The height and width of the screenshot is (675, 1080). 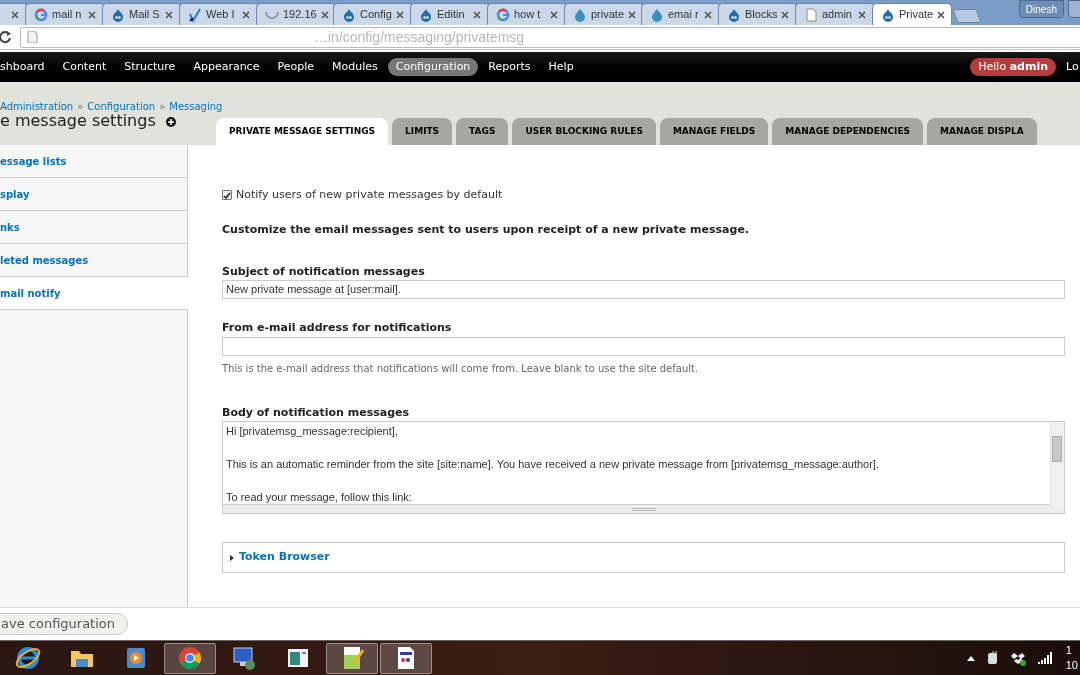 What do you see at coordinates (295, 67) in the screenshot?
I see `toolbar-link: People` at bounding box center [295, 67].